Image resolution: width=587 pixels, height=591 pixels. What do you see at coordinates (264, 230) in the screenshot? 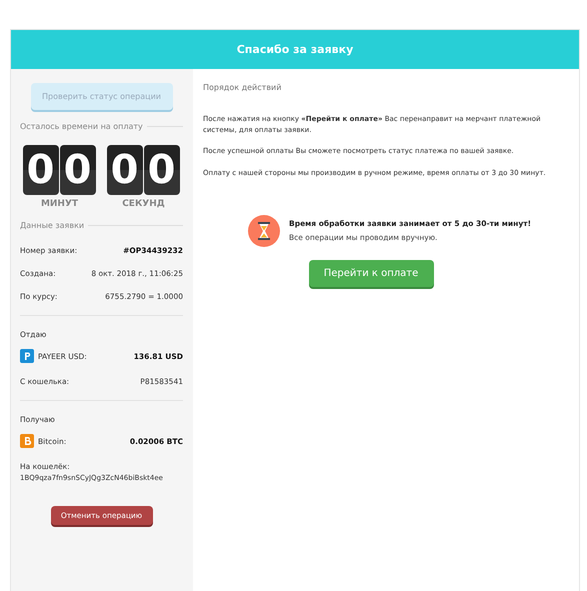
I see `hourglass-icon` at bounding box center [264, 230].